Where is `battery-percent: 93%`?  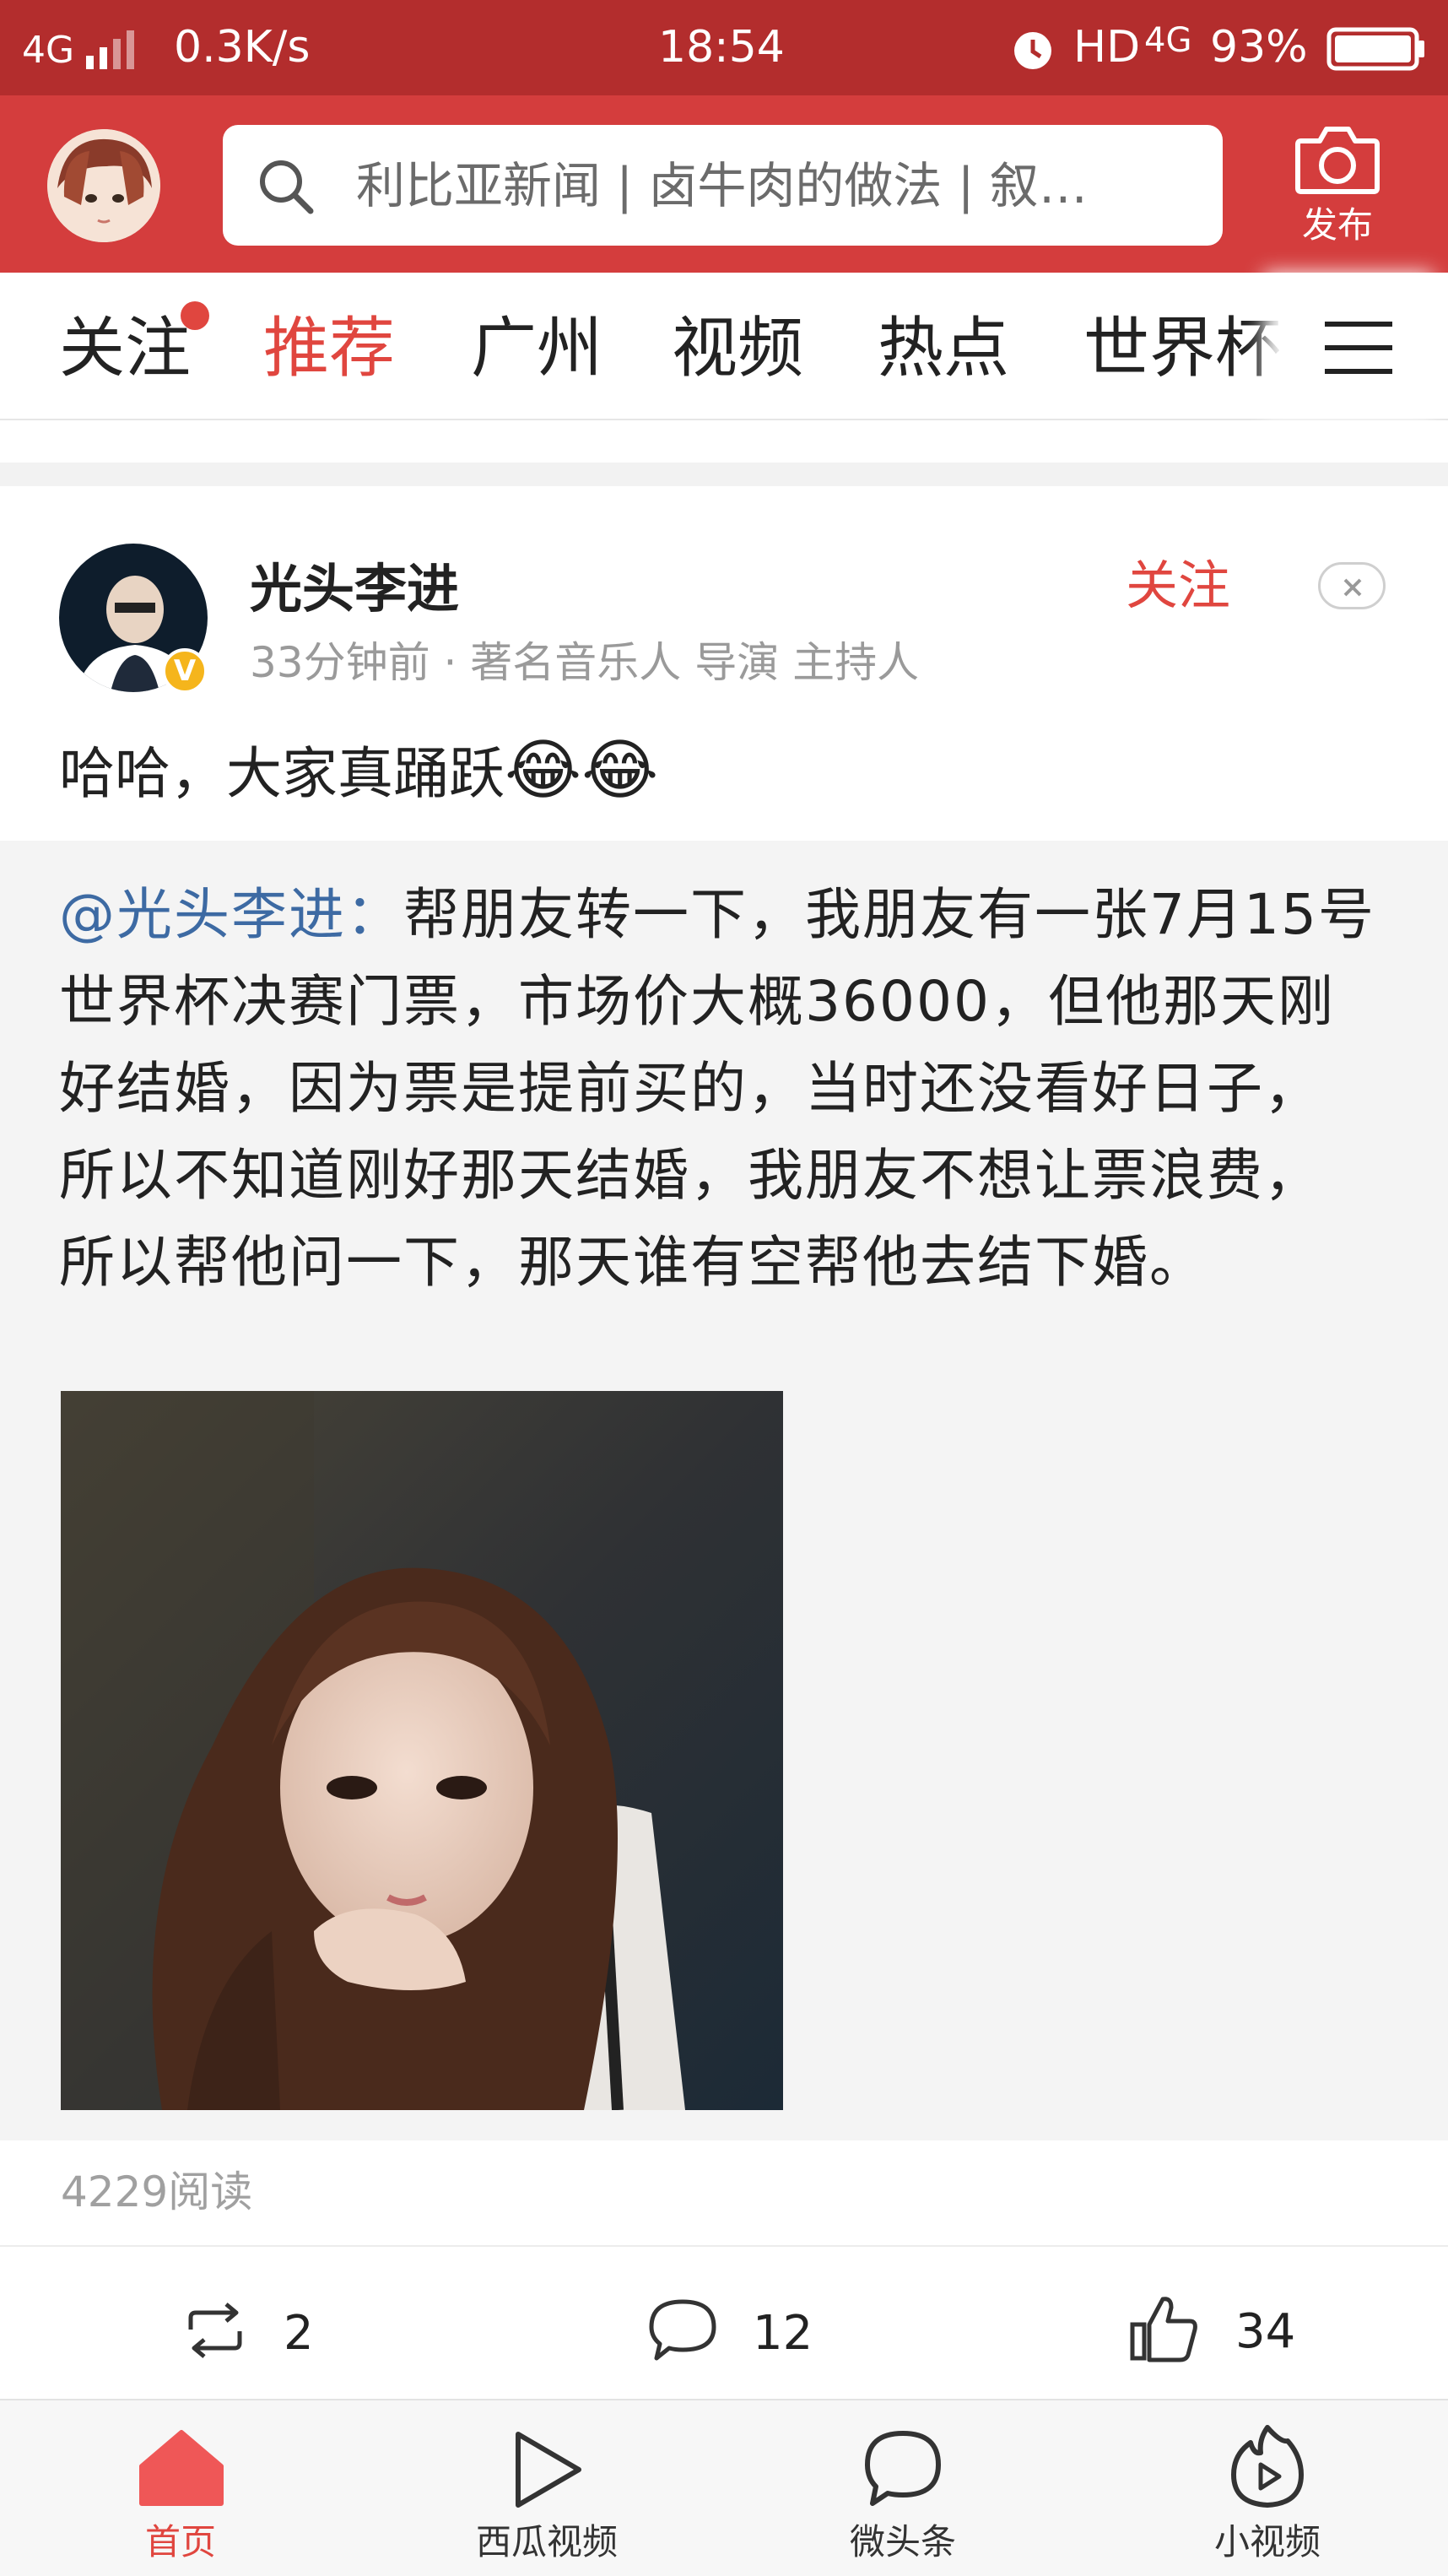
battery-percent: 93% is located at coordinates (1259, 47).